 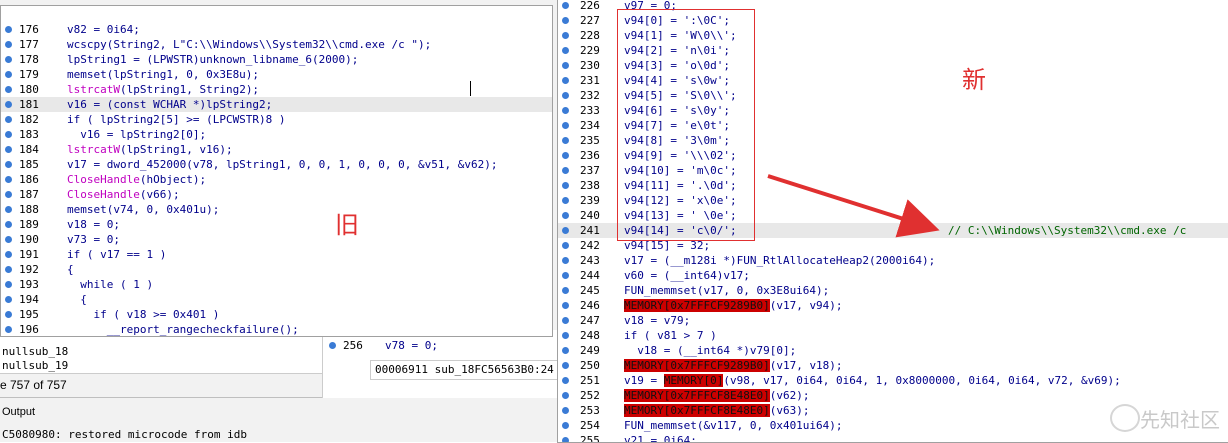 I want to click on watermark: 先知社区, so click(x=1180, y=420).